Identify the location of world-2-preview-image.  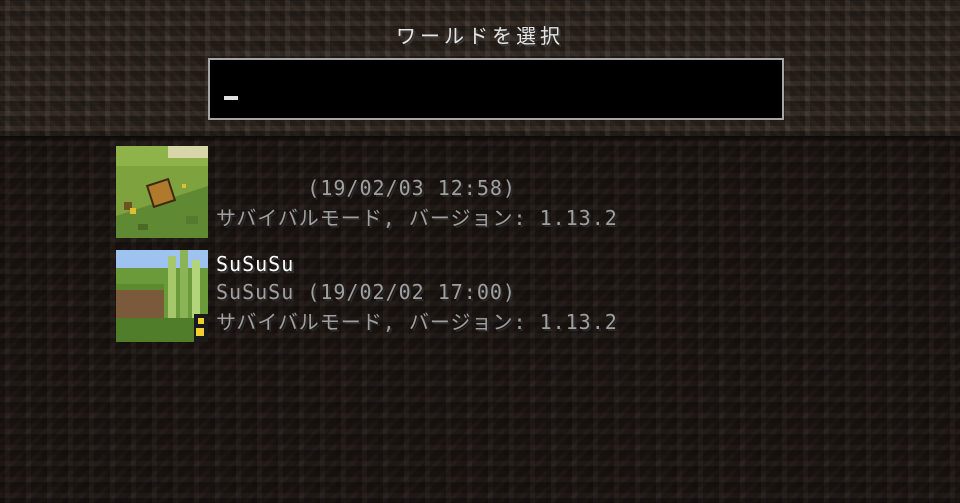
(162, 296).